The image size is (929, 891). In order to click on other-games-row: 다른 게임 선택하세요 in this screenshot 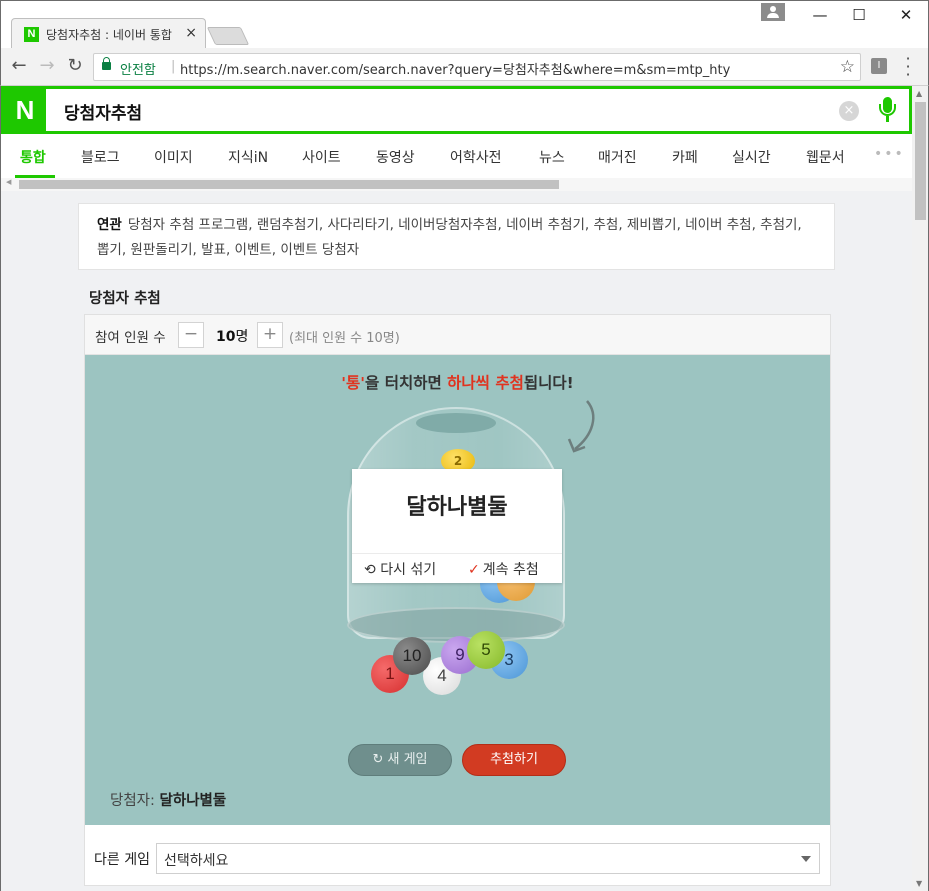, I will do `click(457, 855)`.